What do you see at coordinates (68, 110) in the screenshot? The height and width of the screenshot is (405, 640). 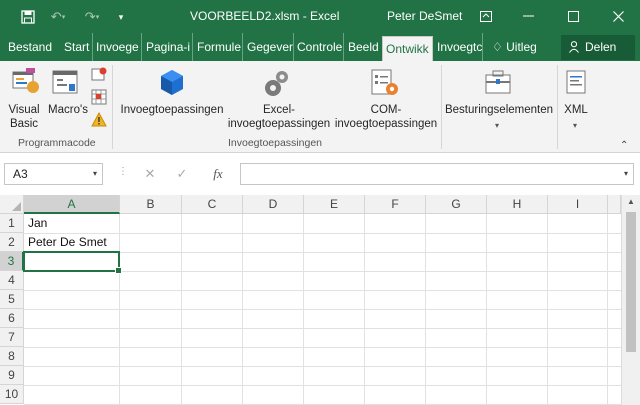 I see `macros-label: Macro's` at bounding box center [68, 110].